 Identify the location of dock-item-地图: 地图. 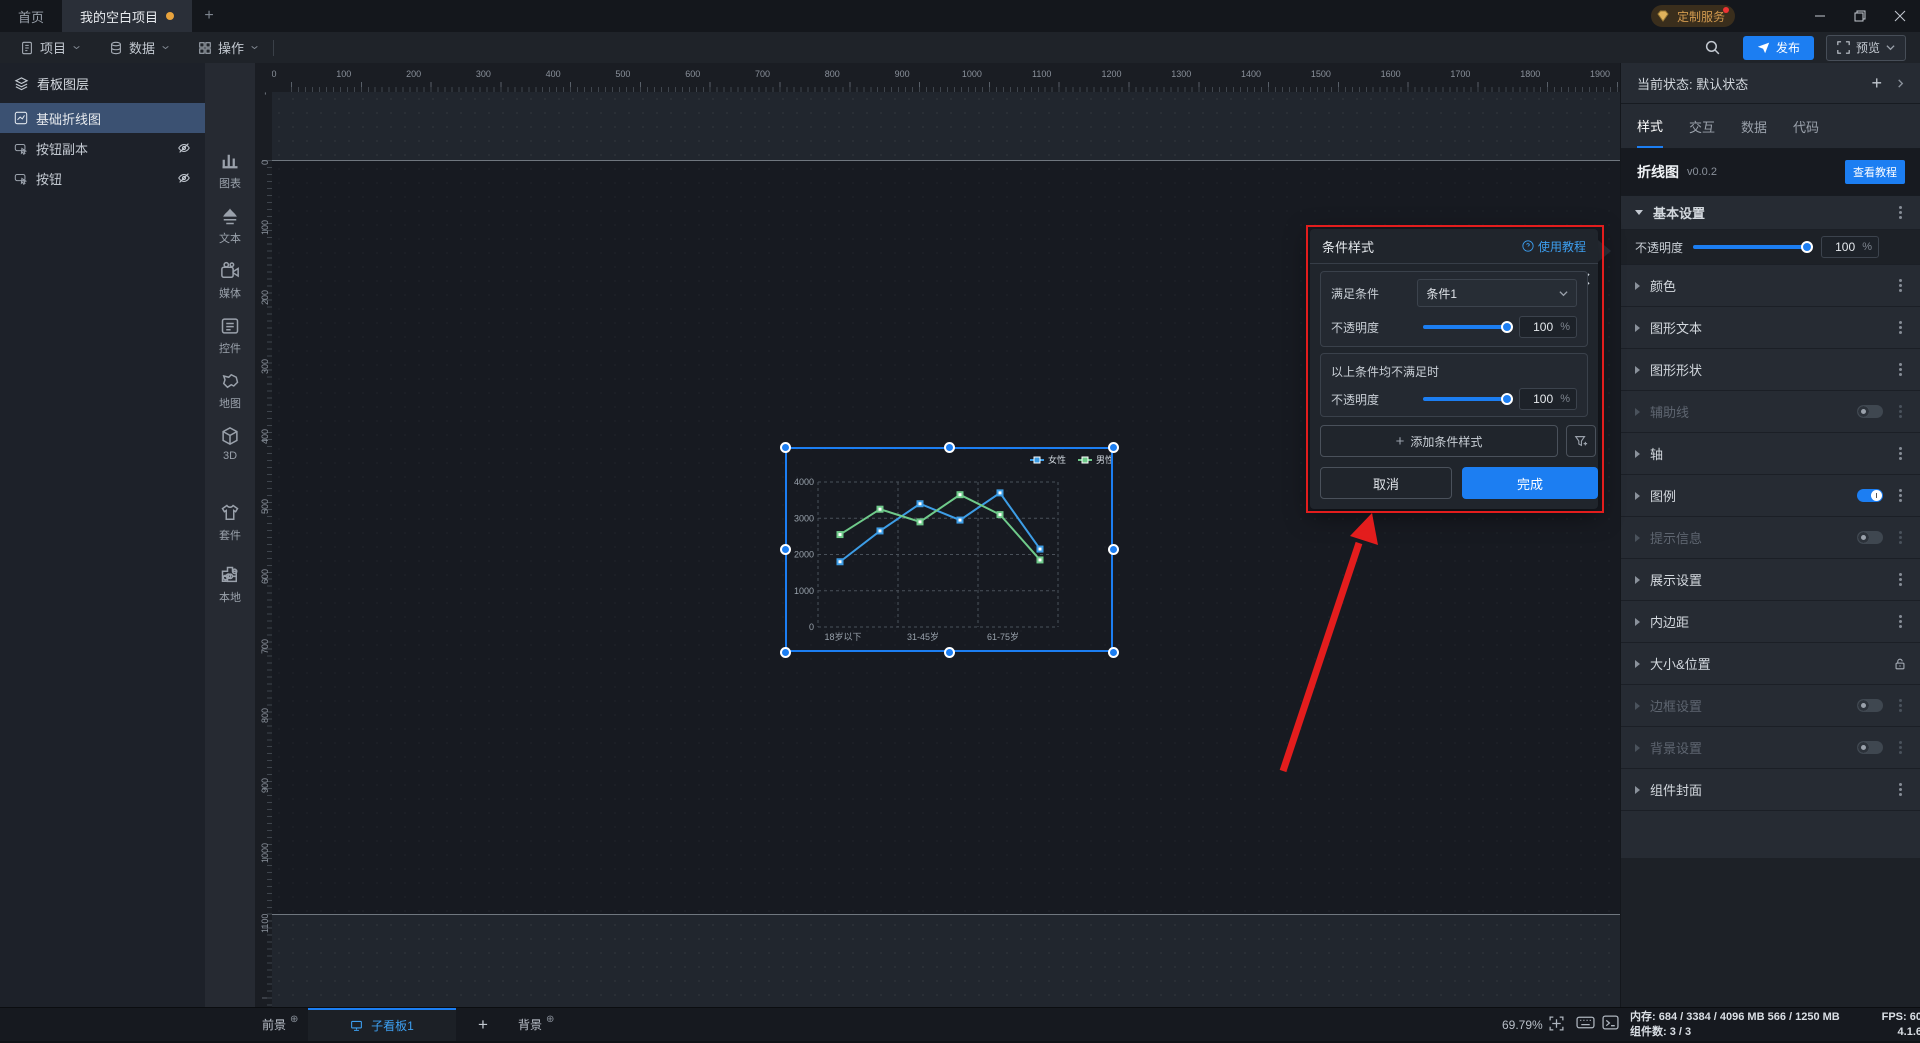
(230, 391).